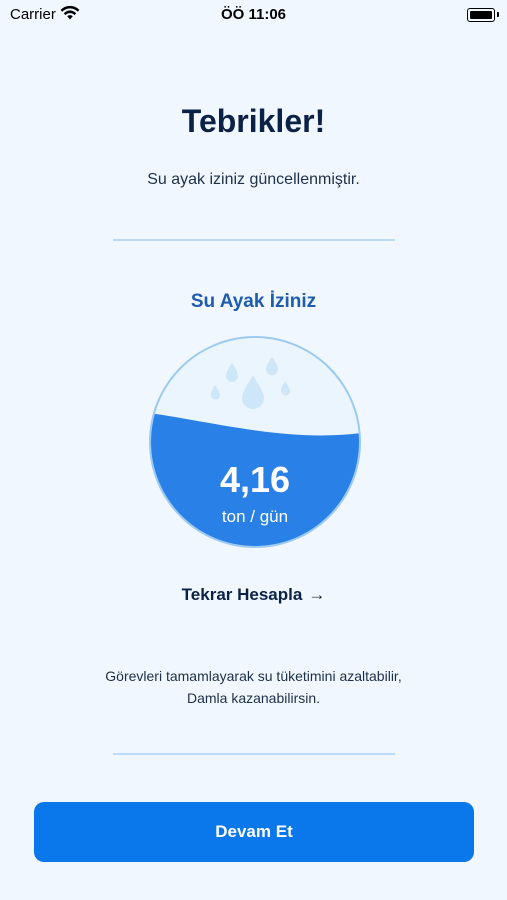 This screenshot has width=507, height=900. I want to click on page-subtitle: Su ayak iziniz güncellenmiştir., so click(253, 179).